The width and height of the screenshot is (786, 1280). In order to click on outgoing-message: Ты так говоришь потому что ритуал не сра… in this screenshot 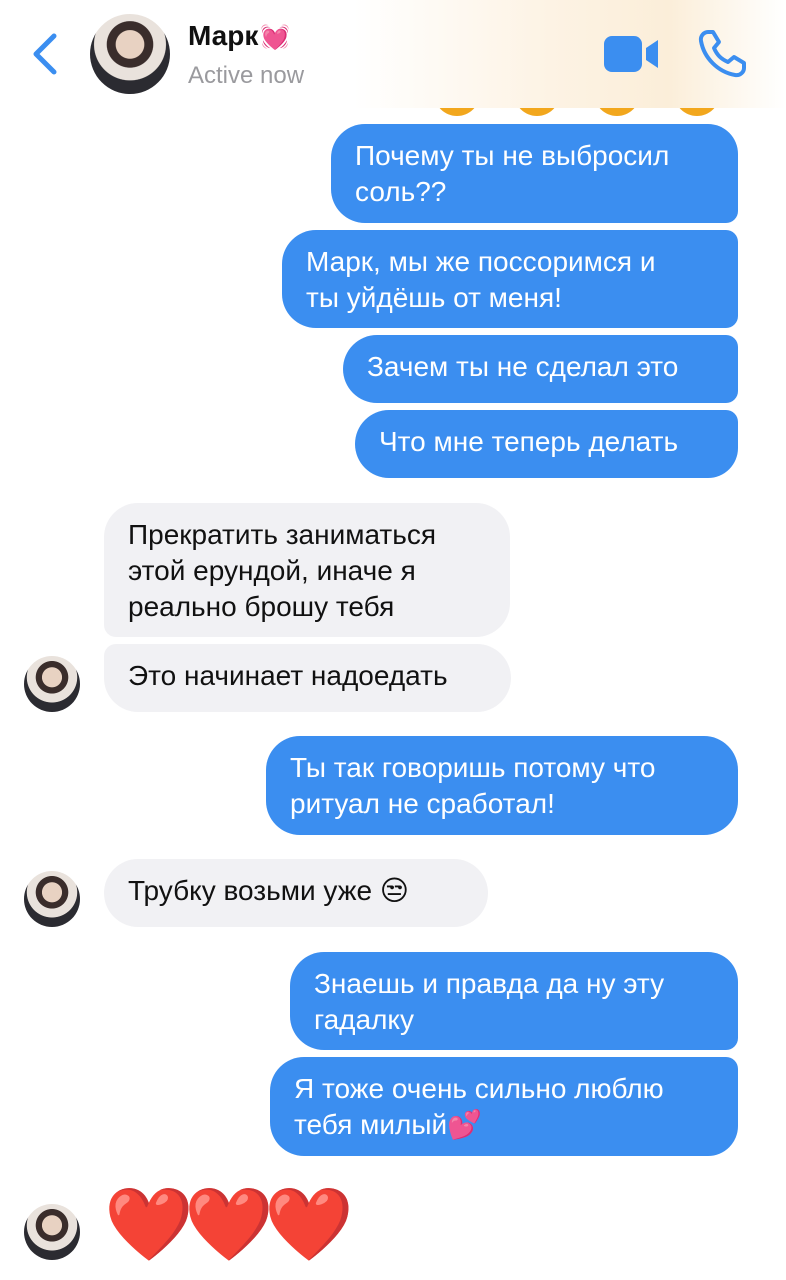, I will do `click(502, 785)`.